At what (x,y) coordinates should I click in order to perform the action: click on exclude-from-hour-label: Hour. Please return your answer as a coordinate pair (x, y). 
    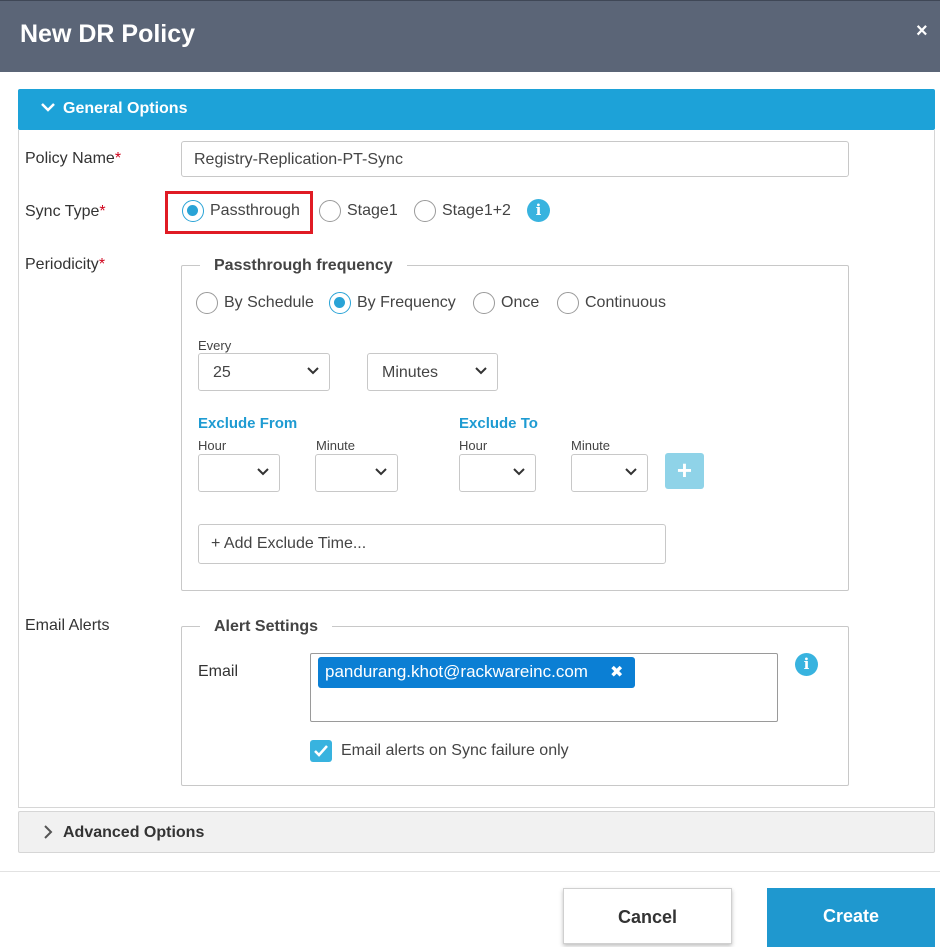
    Looking at the image, I should click on (212, 445).